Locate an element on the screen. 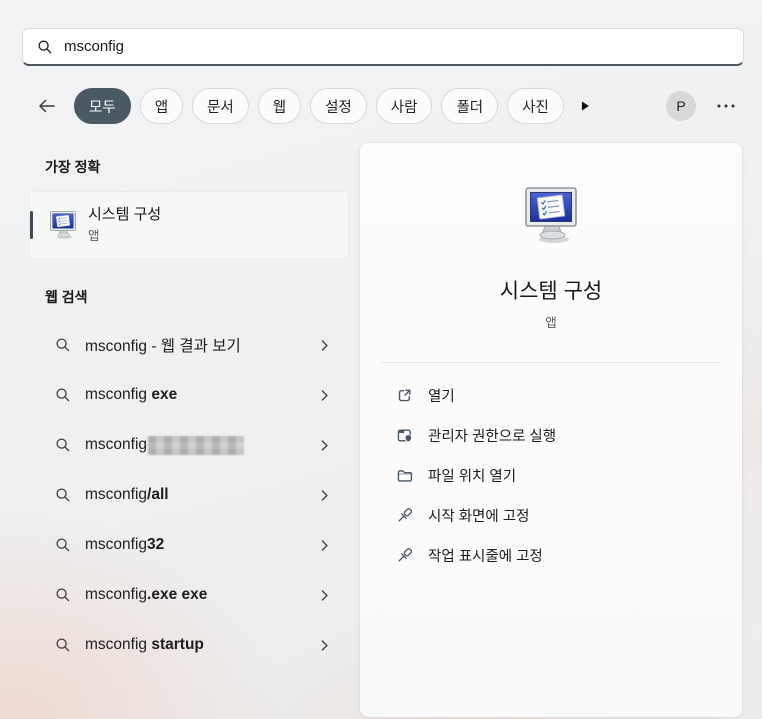 This screenshot has width=762, height=719. preview-subtitle: 앱 is located at coordinates (551, 323).